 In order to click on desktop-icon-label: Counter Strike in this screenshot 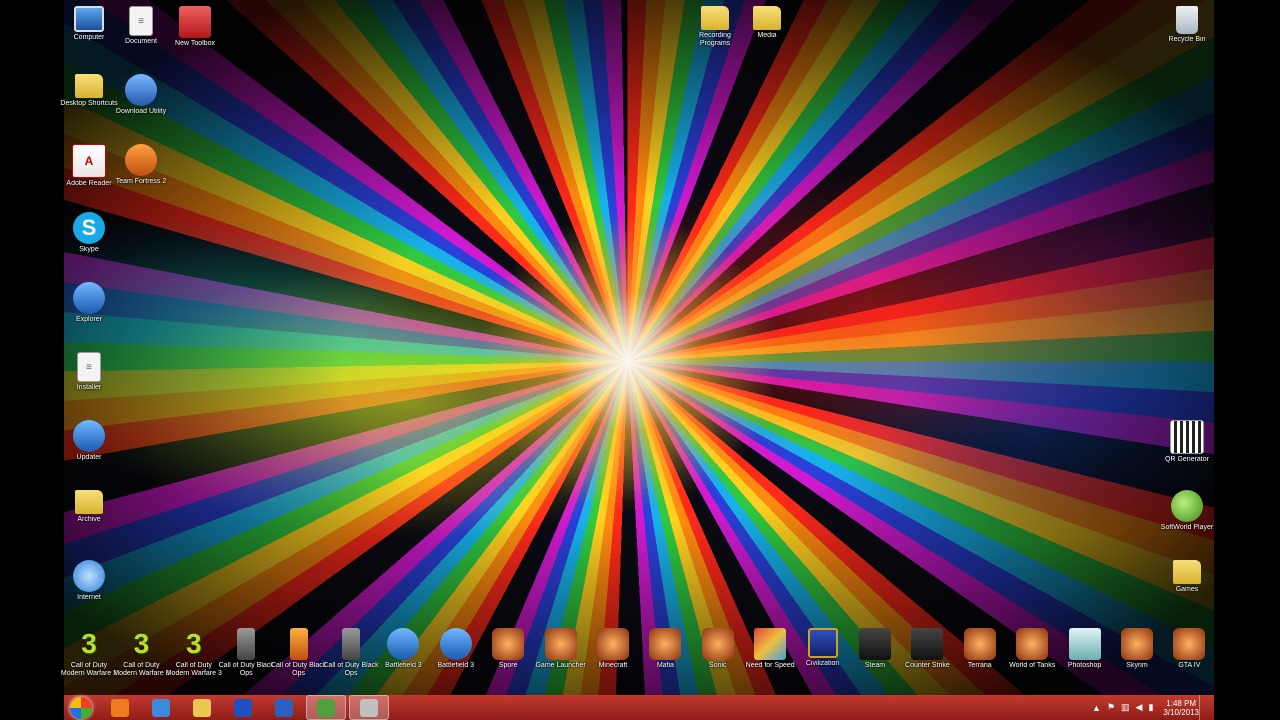, I will do `click(927, 665)`.